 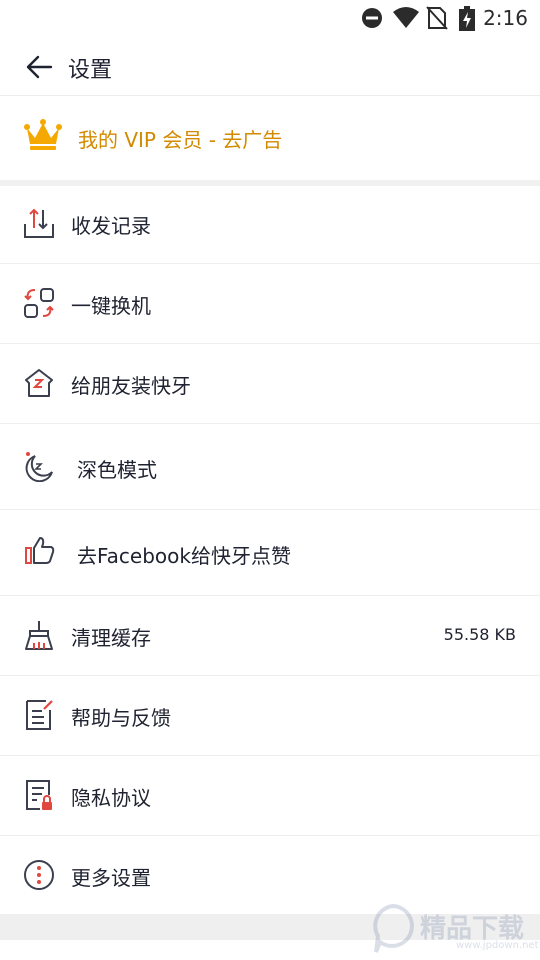 What do you see at coordinates (39, 223) in the screenshot?
I see `transfer-history-icon` at bounding box center [39, 223].